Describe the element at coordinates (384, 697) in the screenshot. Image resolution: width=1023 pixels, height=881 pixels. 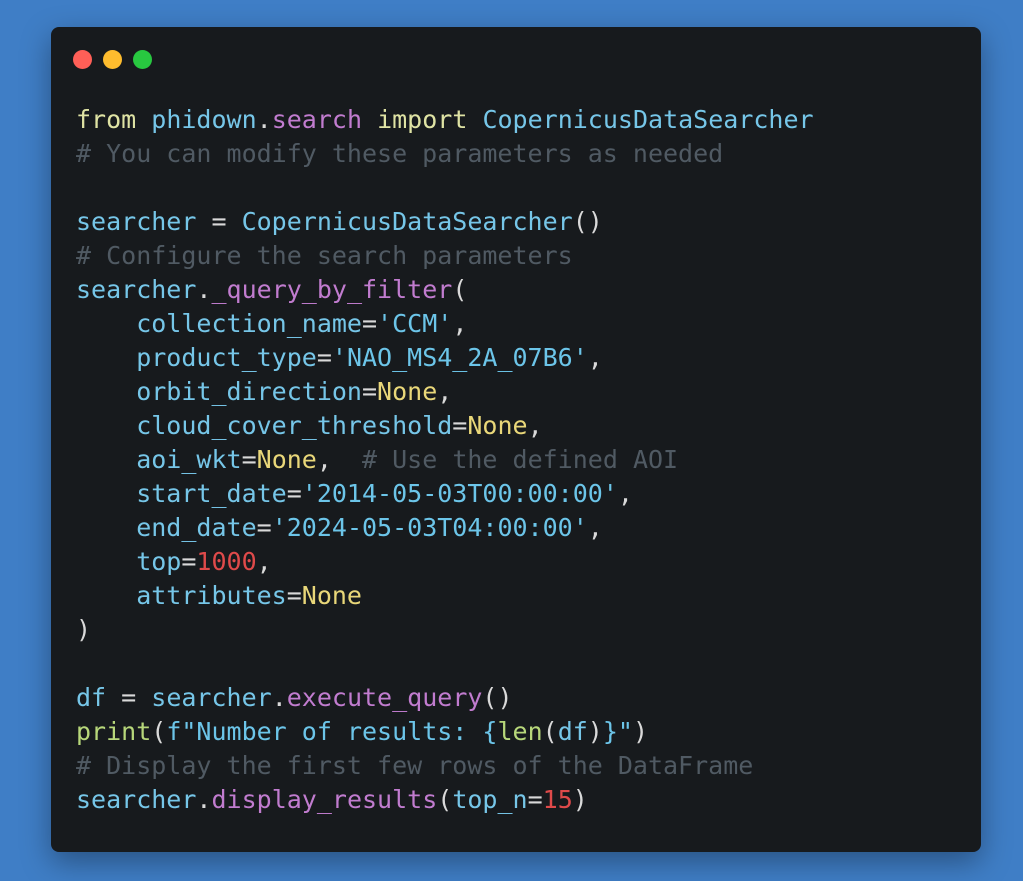
I see `code-token-function: execute_query` at that location.